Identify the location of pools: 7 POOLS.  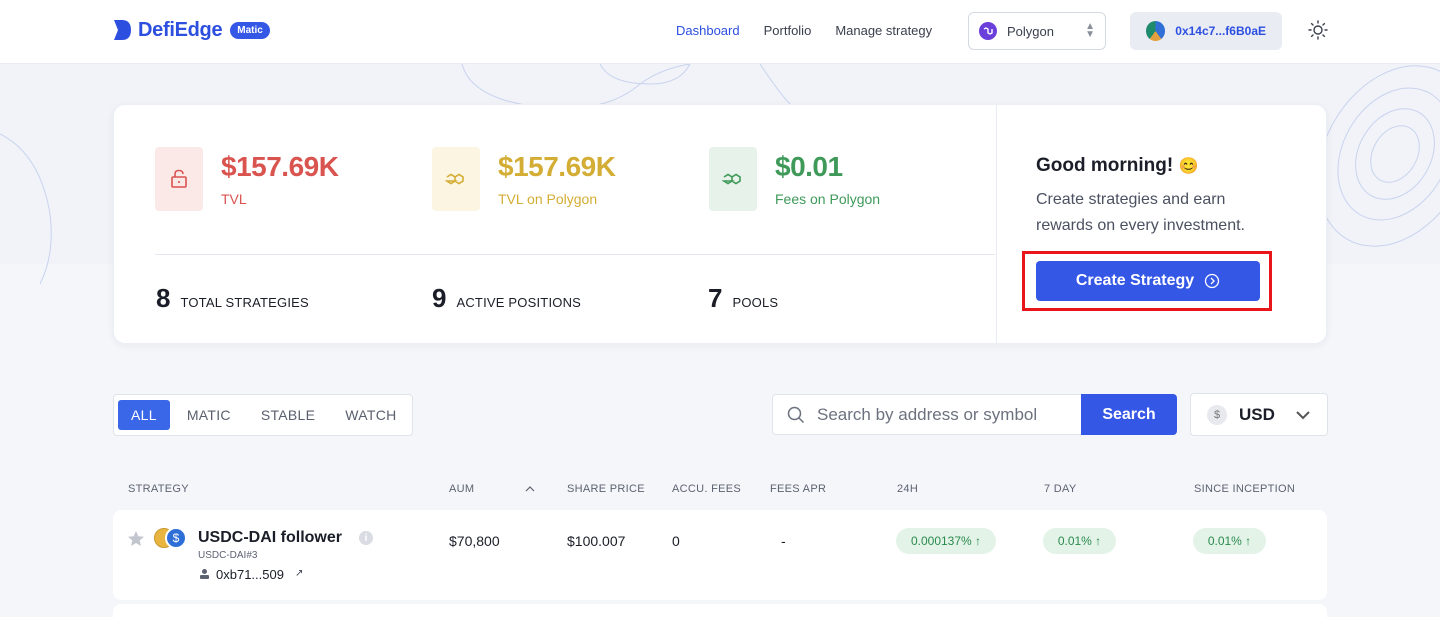
(743, 298).